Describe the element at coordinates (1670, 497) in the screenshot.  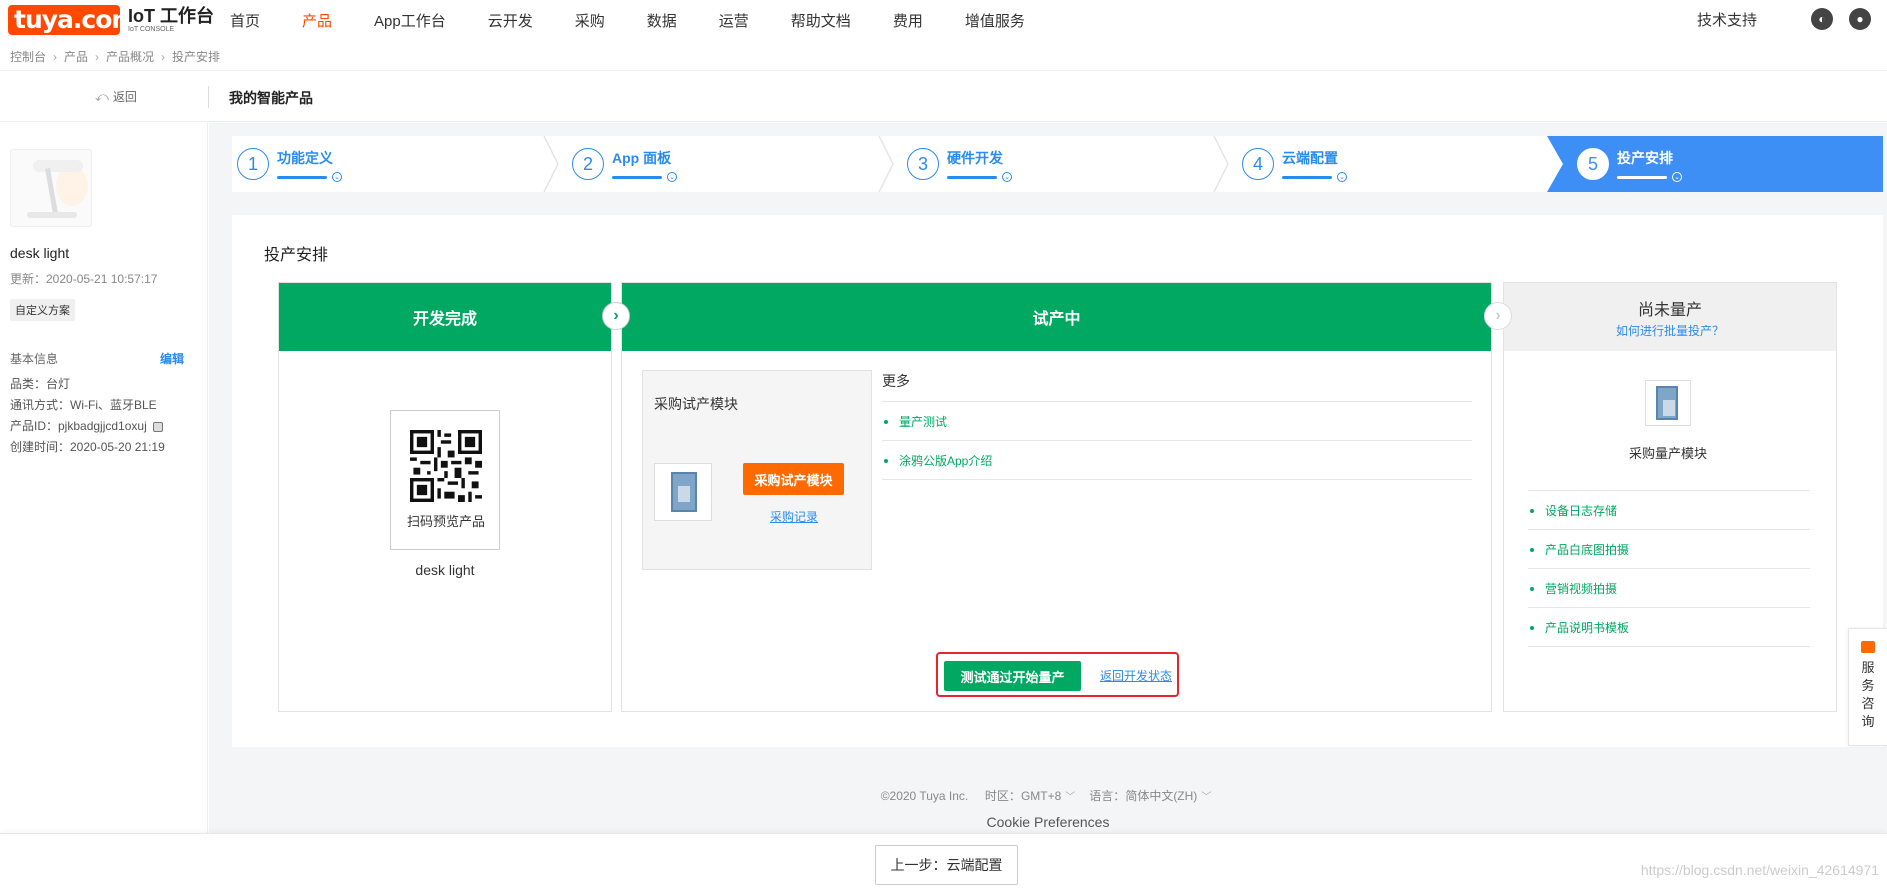
I see `not-mass-produced-column: 尚未量产 如何进行批量投产？` at that location.